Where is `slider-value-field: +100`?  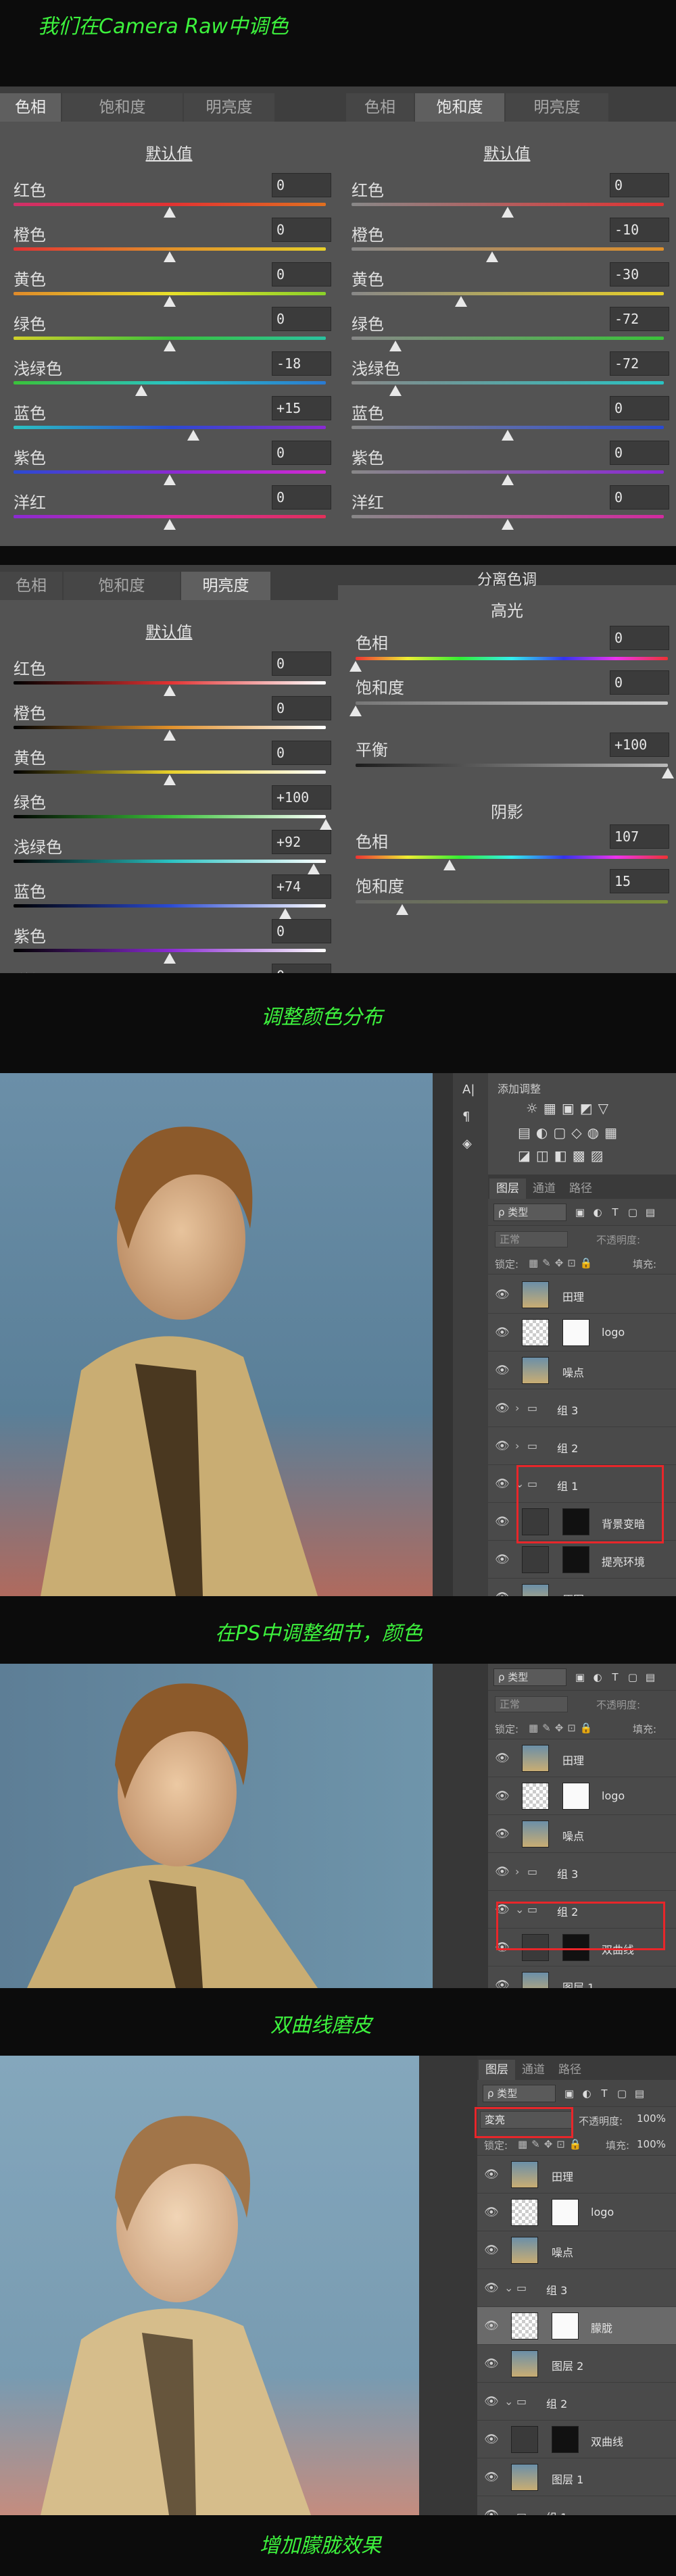 slider-value-field: +100 is located at coordinates (302, 798).